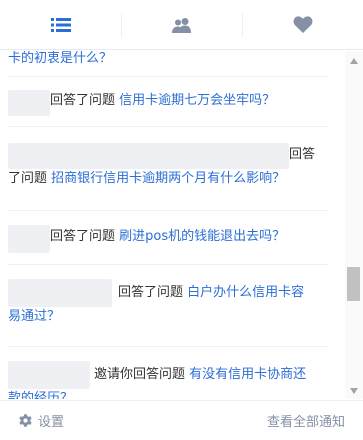 Image resolution: width=363 pixels, height=440 pixels. What do you see at coordinates (34, 316) in the screenshot?
I see `question-link: 易通过？` at bounding box center [34, 316].